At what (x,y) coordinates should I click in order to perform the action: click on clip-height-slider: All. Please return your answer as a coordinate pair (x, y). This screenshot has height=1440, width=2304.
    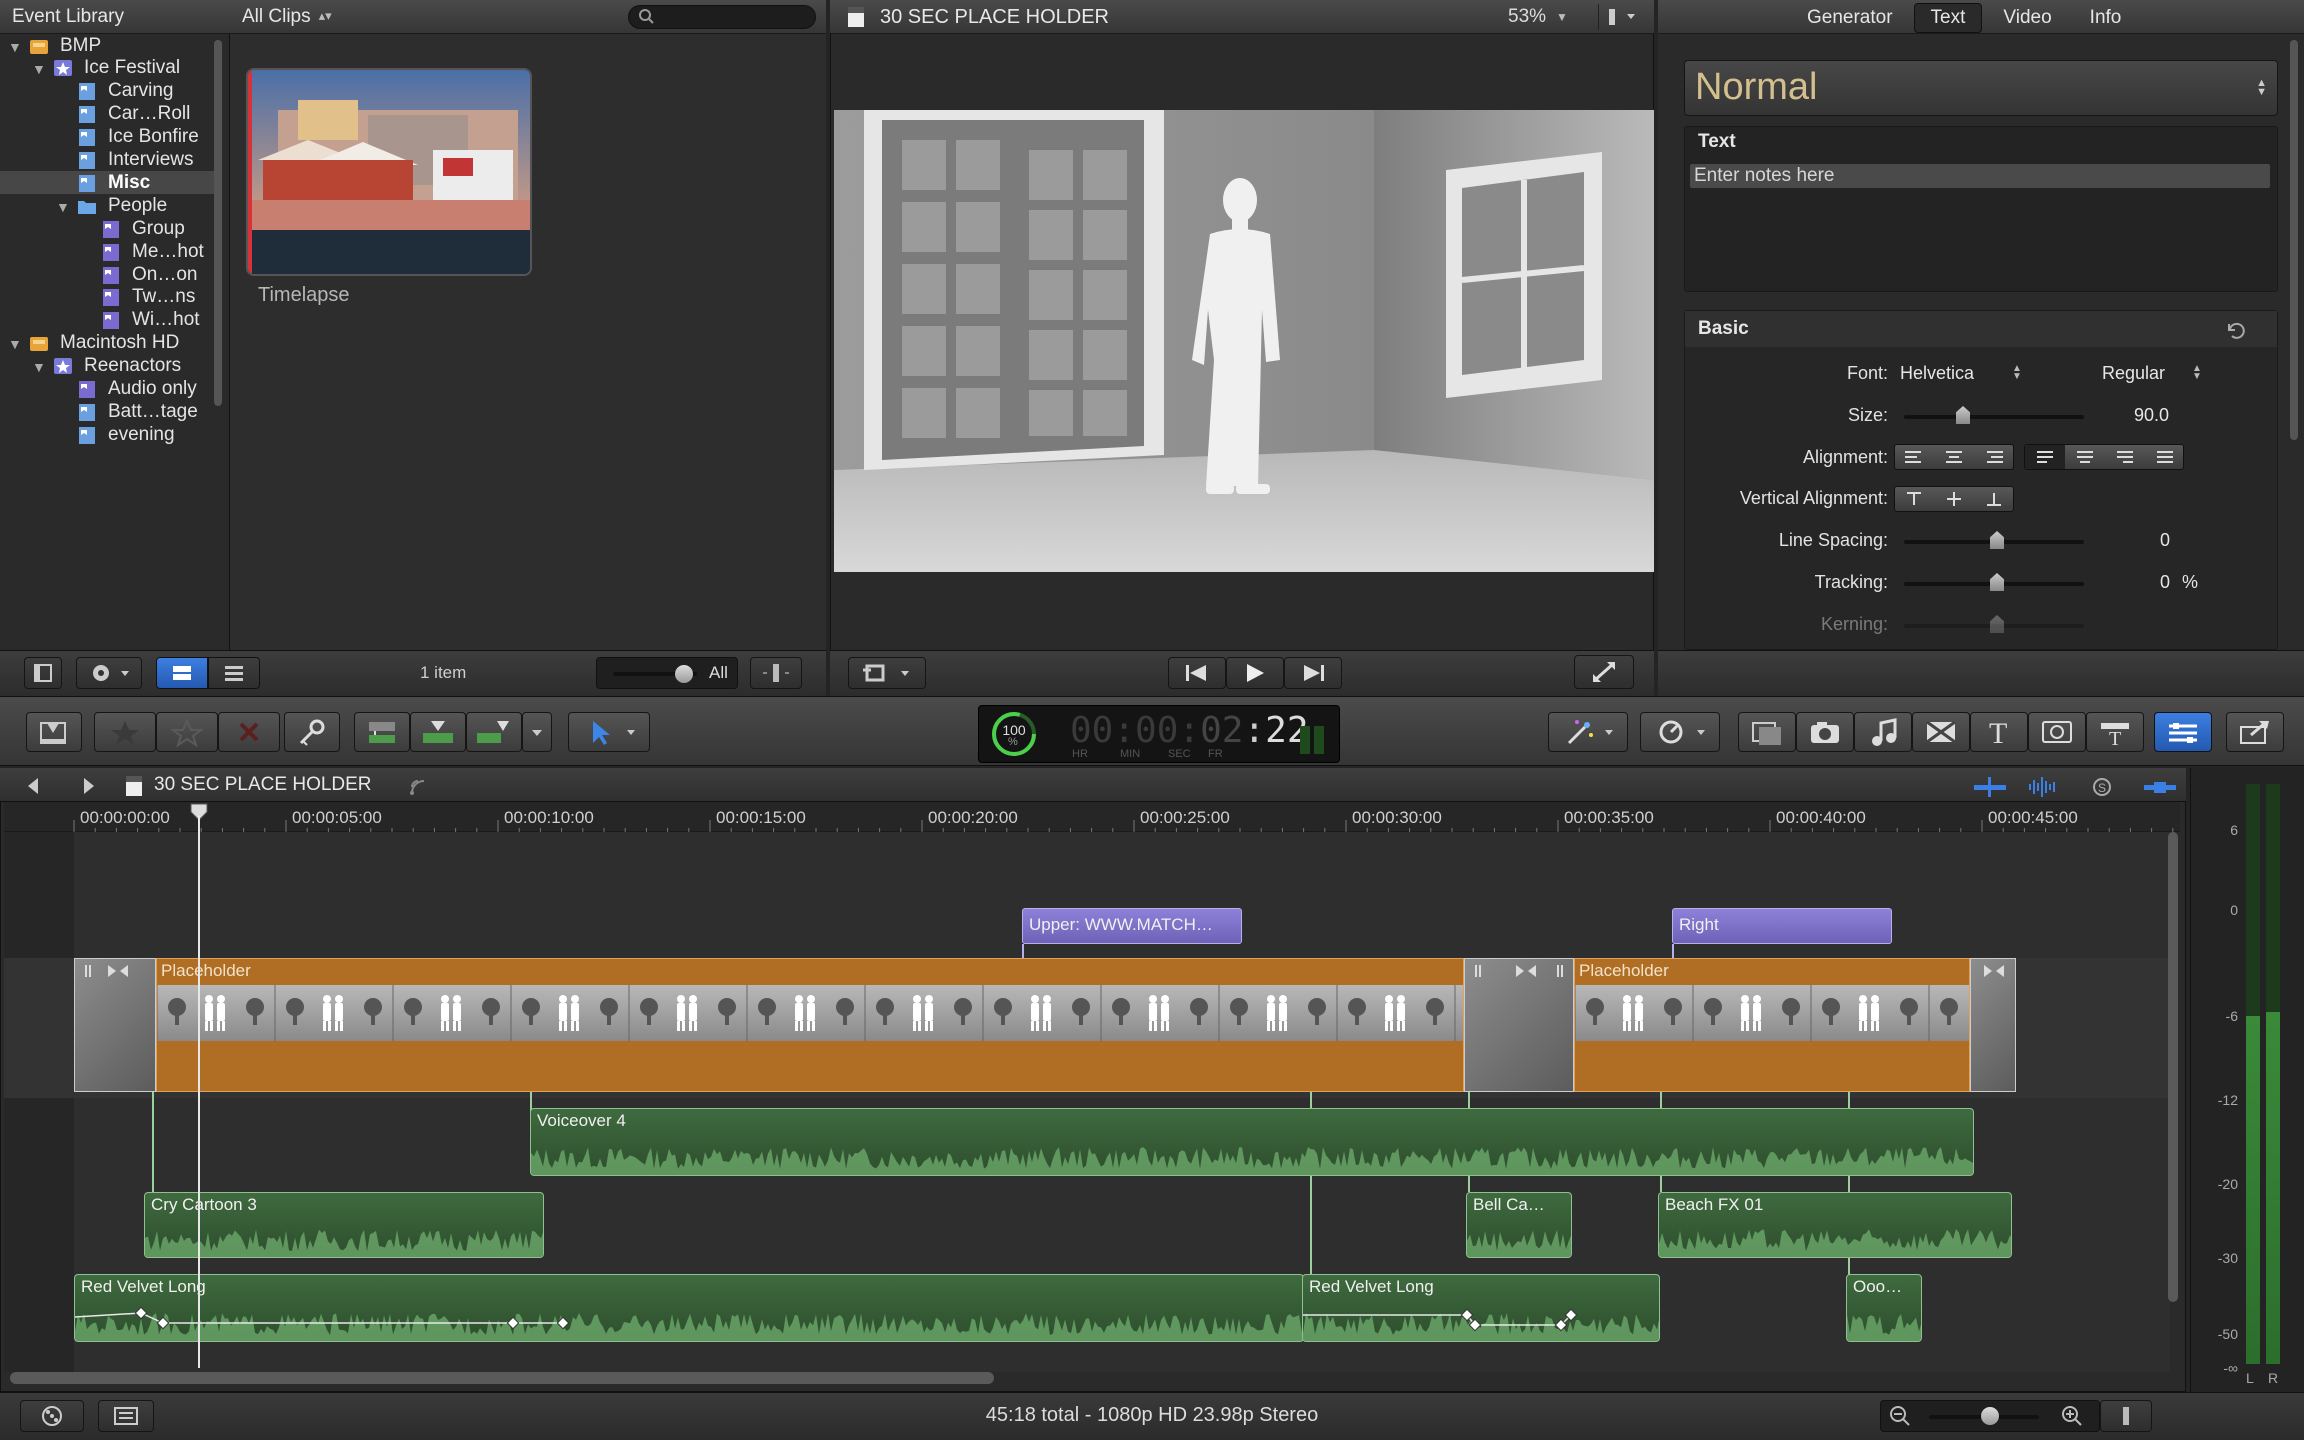
    Looking at the image, I should click on (667, 673).